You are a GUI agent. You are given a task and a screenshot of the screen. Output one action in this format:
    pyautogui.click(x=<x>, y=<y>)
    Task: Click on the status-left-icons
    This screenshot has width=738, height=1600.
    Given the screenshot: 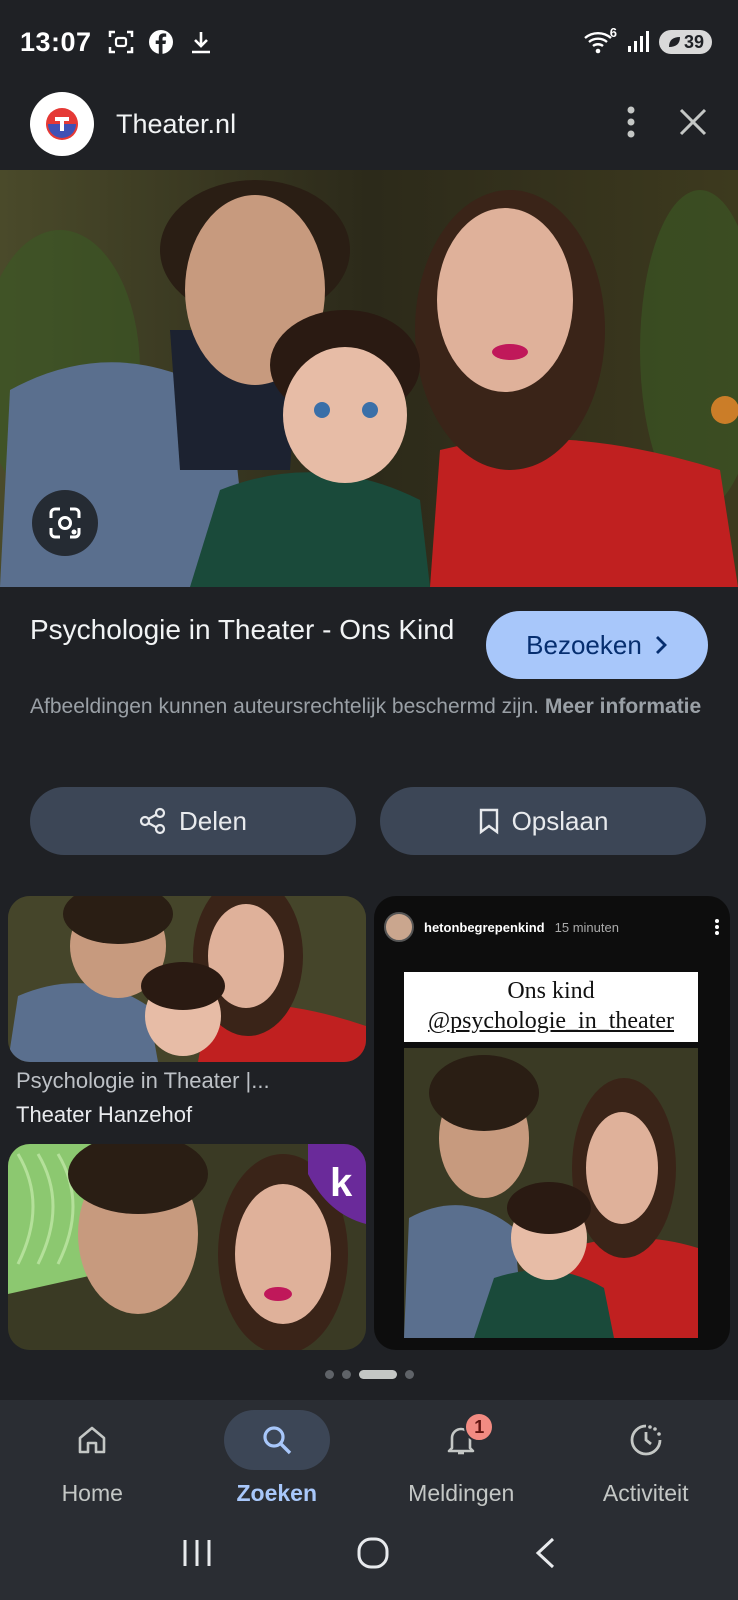 What is the action you would take?
    pyautogui.click(x=161, y=42)
    